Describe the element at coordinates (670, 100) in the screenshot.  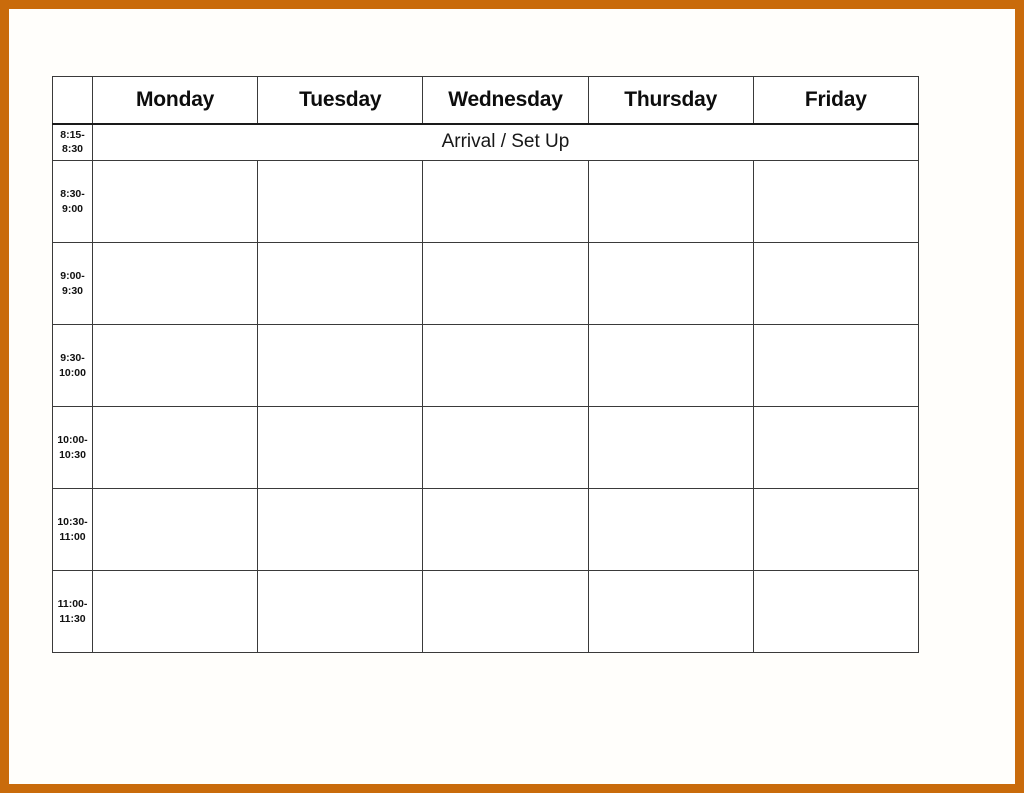
I see `day-header-thursday: Thursday` at that location.